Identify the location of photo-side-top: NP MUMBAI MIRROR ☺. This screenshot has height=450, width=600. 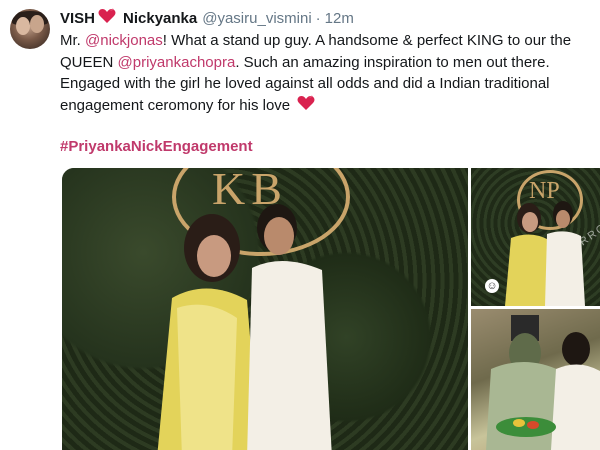
(535, 237).